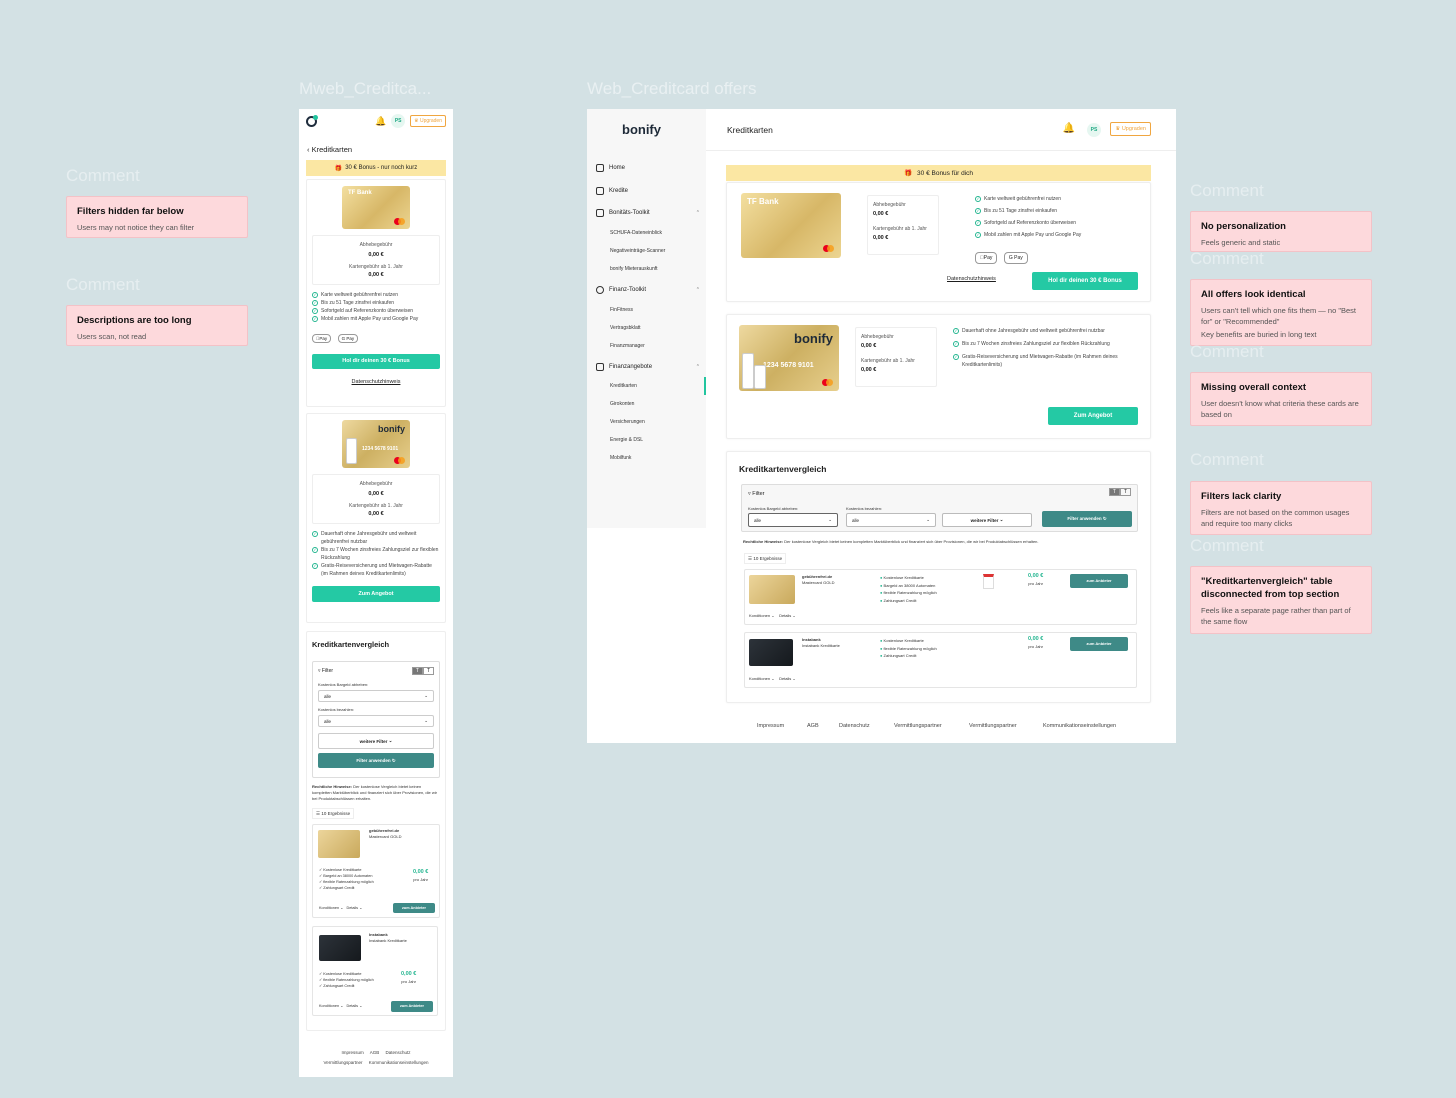 This screenshot has height=1098, width=1456. What do you see at coordinates (376, 275) in the screenshot?
I see `card-fee-value: 0,00 €` at bounding box center [376, 275].